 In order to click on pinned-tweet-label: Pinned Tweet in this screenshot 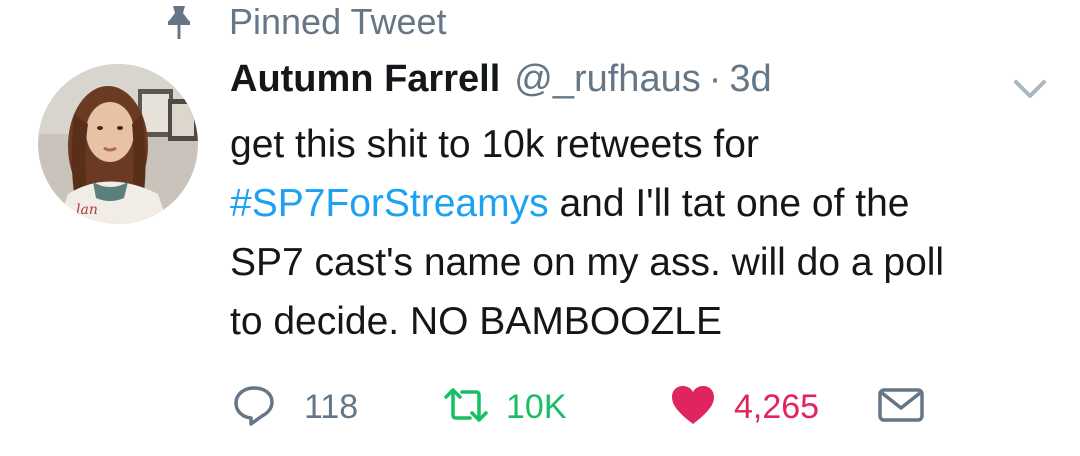, I will do `click(338, 21)`.